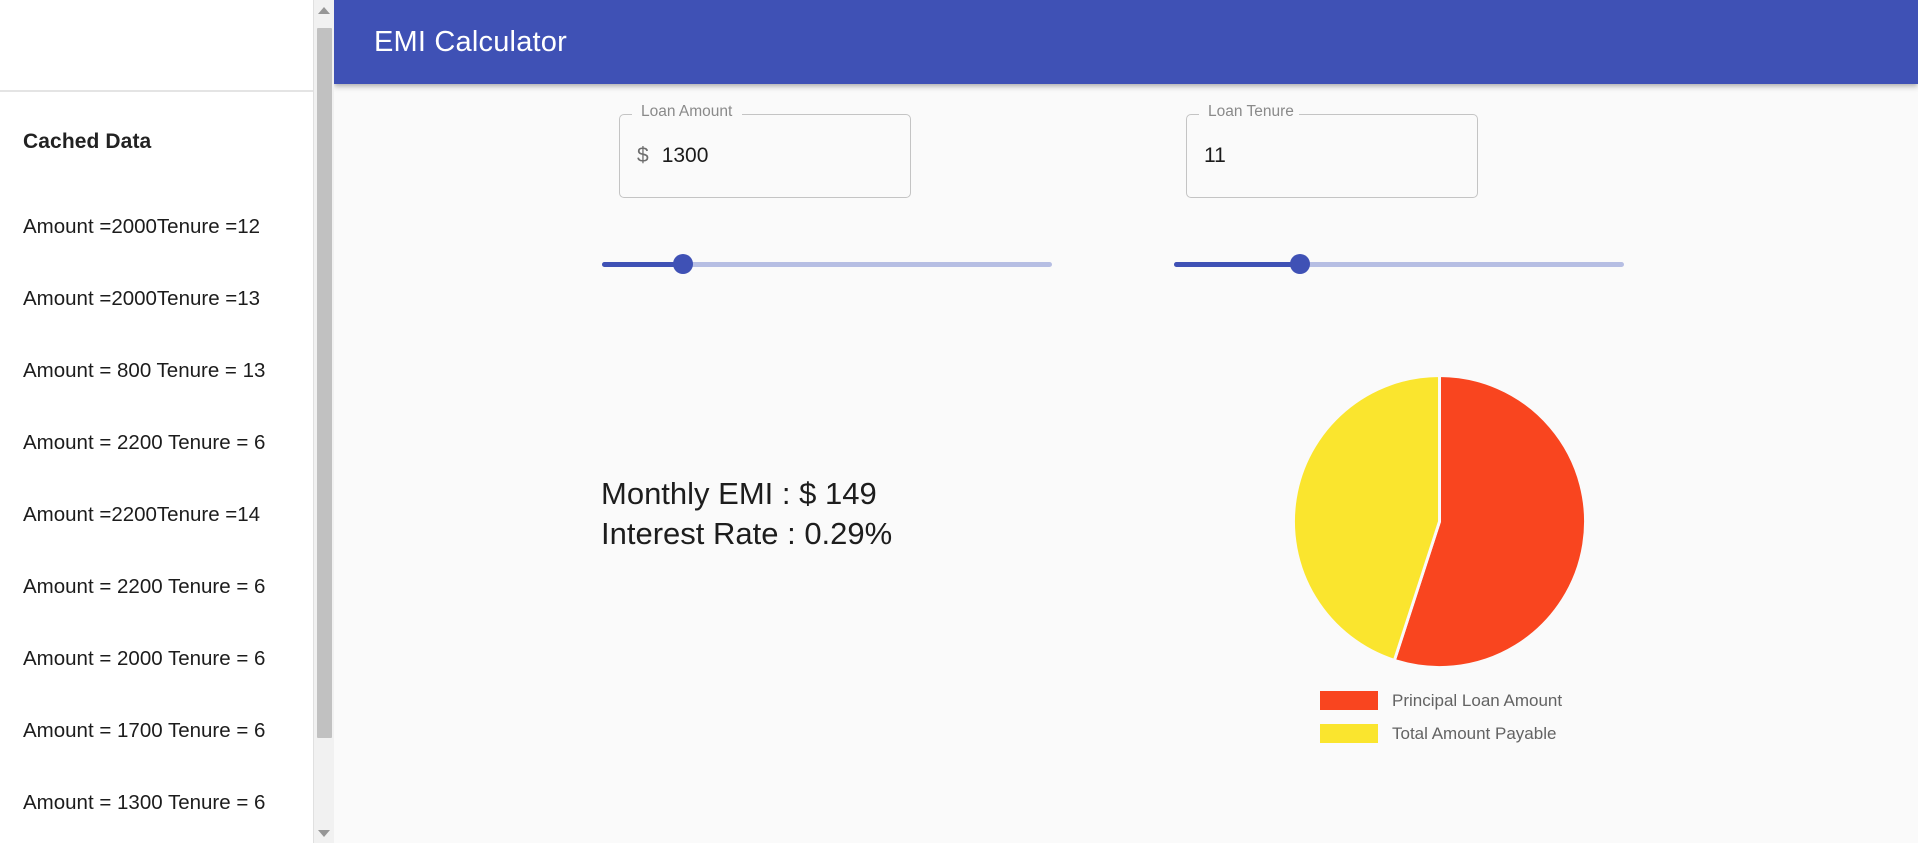 This screenshot has height=843, width=1918. I want to click on cached-data-title: Cached Data, so click(87, 141).